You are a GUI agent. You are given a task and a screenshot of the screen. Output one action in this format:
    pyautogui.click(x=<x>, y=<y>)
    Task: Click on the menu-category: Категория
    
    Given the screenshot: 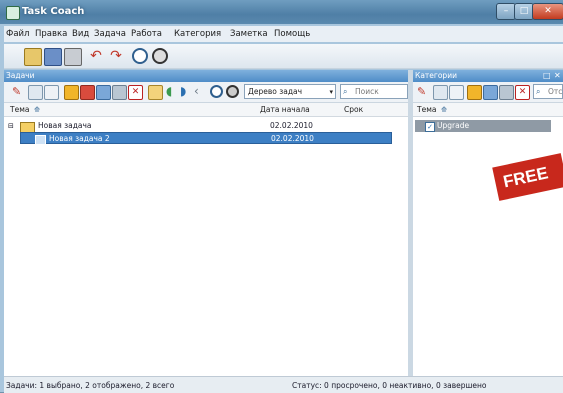 What is the action you would take?
    pyautogui.click(x=197, y=34)
    